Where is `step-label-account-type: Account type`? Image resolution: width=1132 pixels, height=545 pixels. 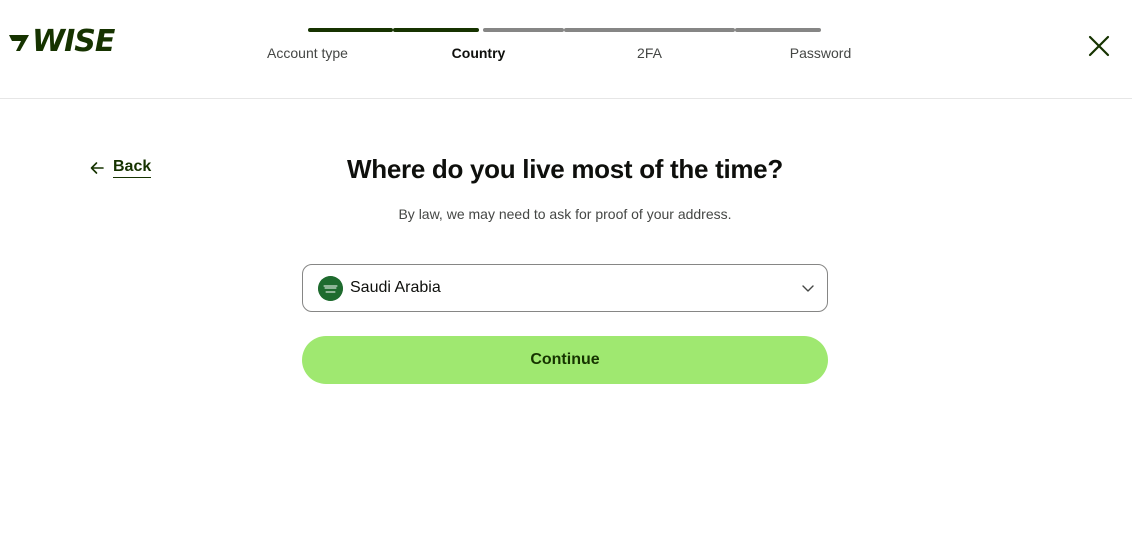
step-label-account-type: Account type is located at coordinates (307, 53).